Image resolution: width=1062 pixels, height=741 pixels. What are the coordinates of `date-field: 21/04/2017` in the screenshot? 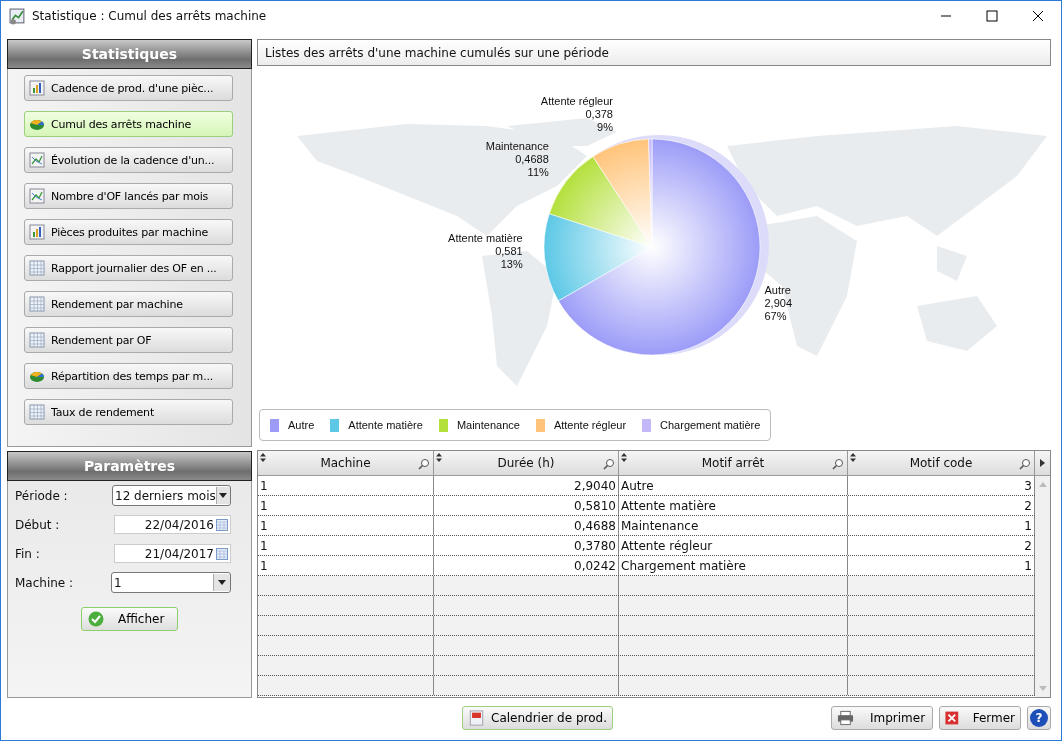 It's located at (172, 553).